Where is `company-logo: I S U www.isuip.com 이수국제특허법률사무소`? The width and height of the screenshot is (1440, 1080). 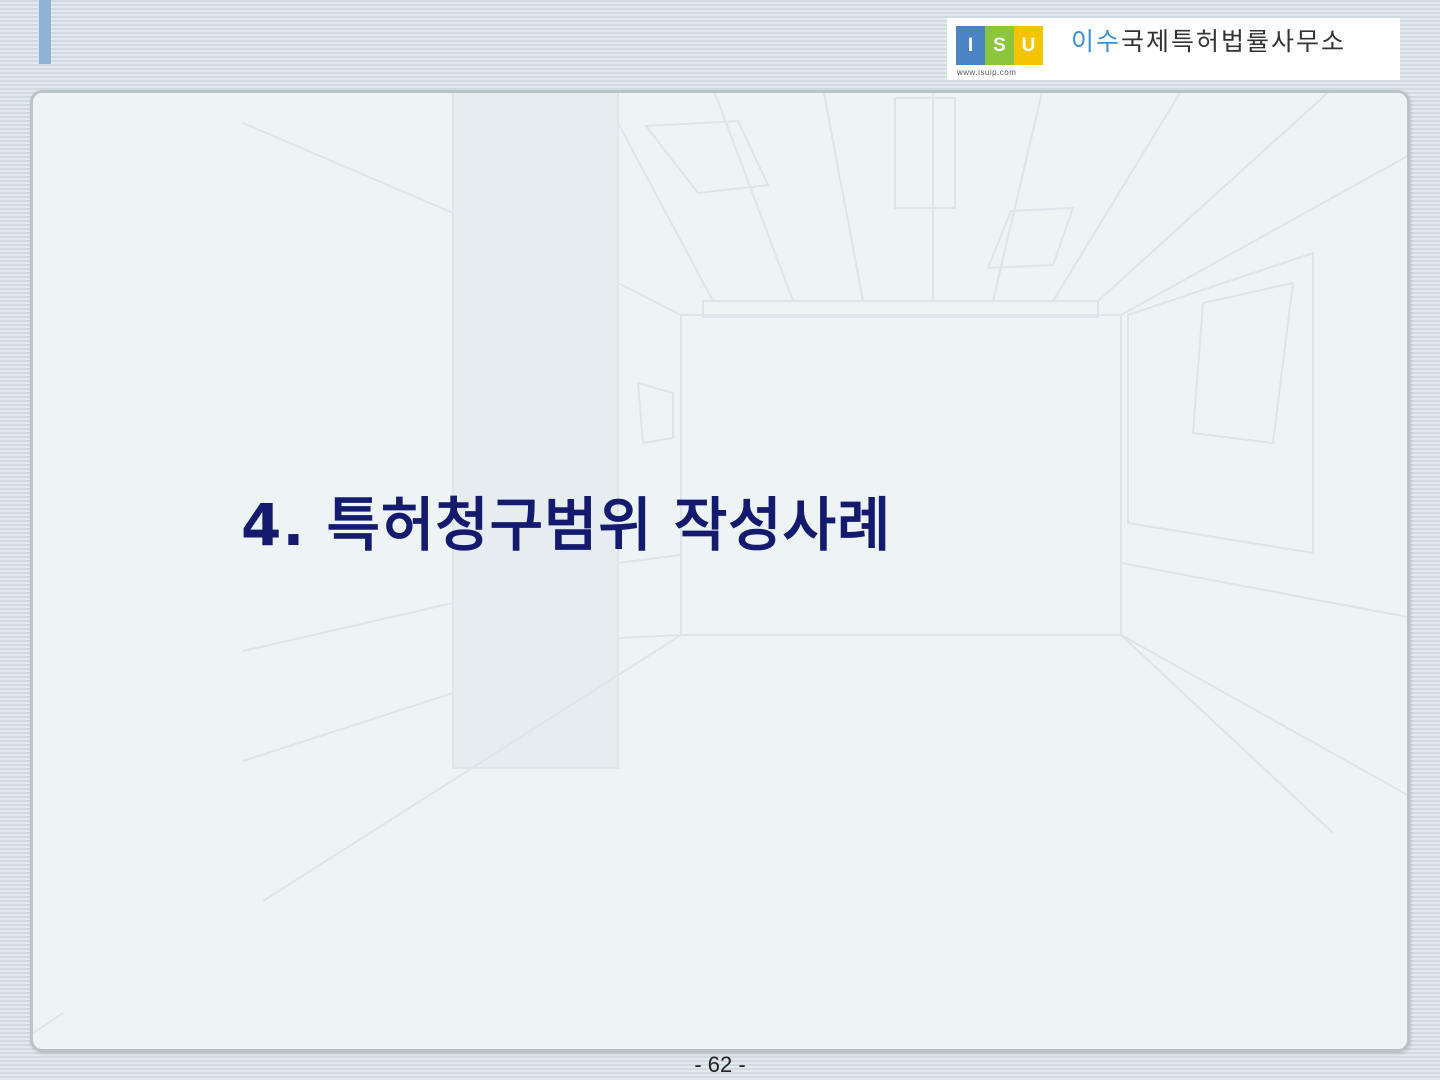
company-logo: I S U www.isuip.com 이수국제특허법률사무소 is located at coordinates (1173, 49).